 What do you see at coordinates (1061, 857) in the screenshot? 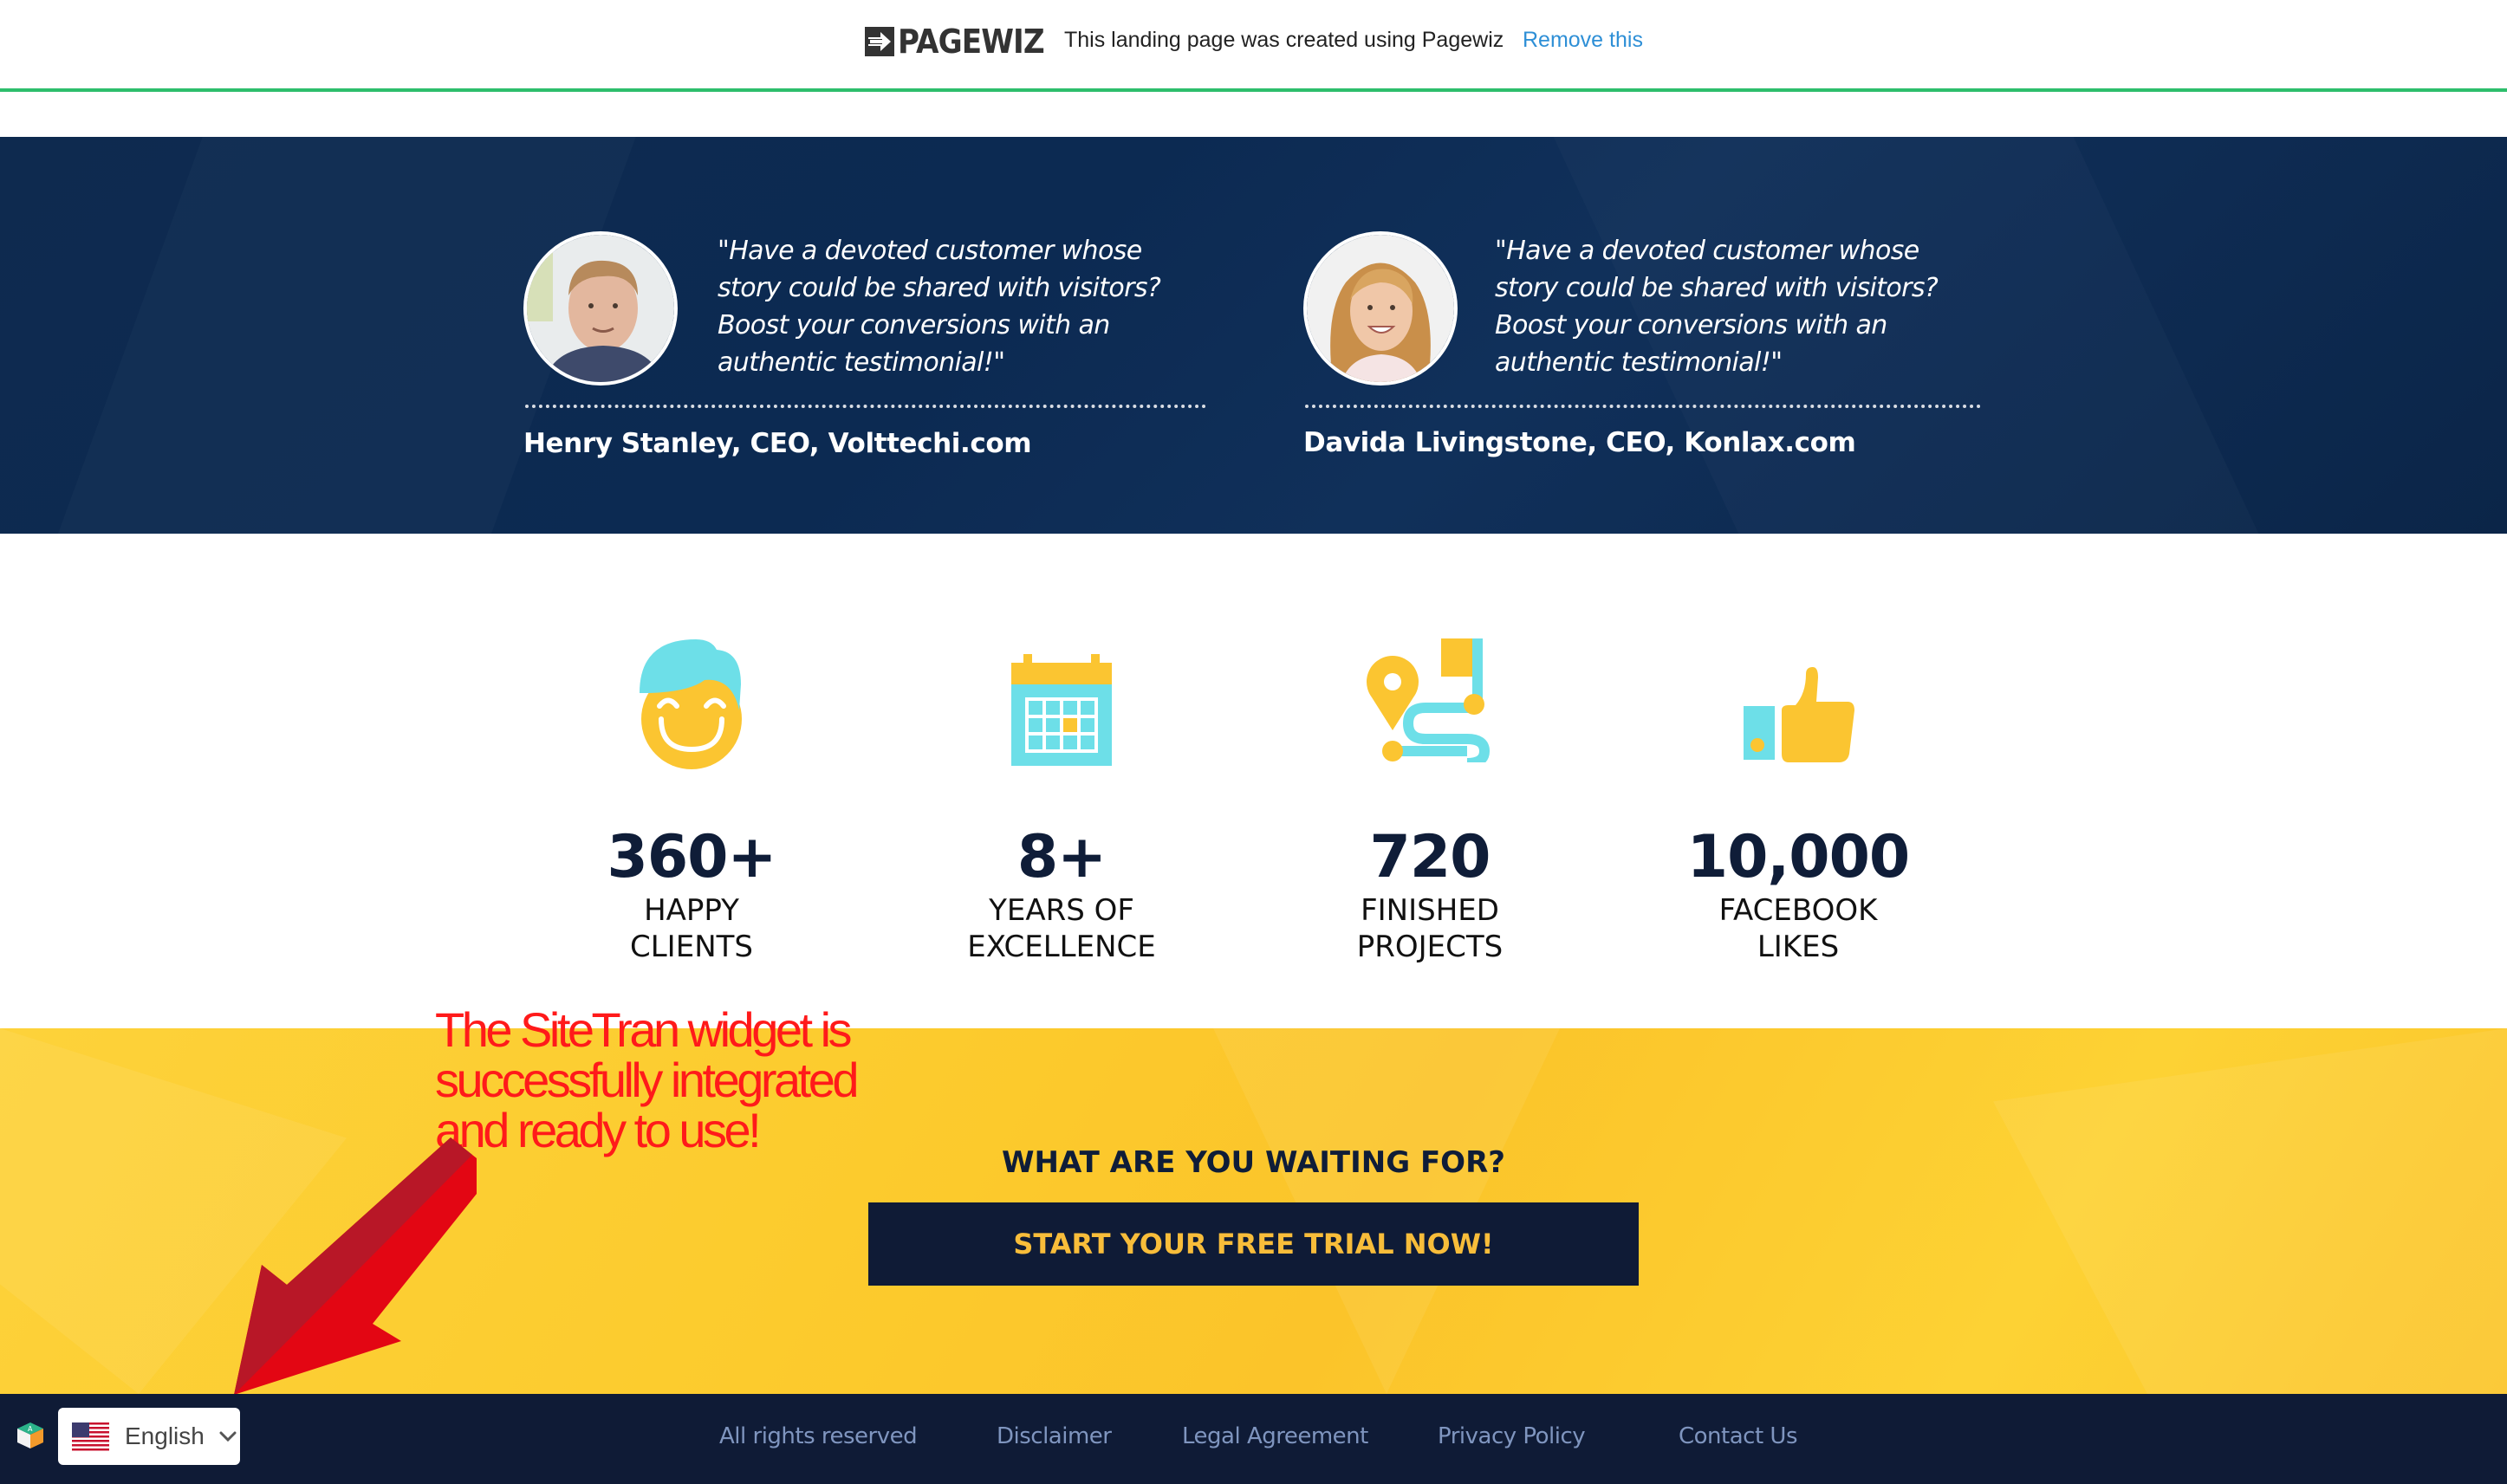
I see `stat-value: 8+` at bounding box center [1061, 857].